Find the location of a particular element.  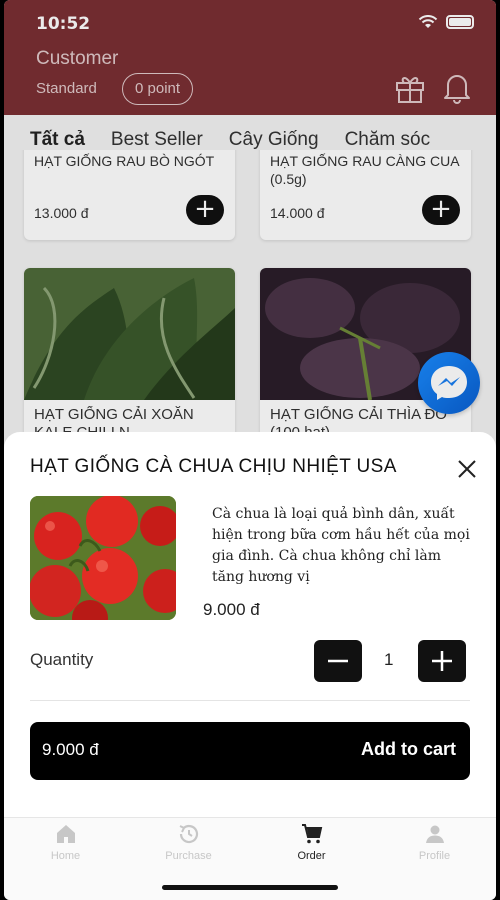

add-to-cart-button: 9.000 đ Add to cart is located at coordinates (250, 751).